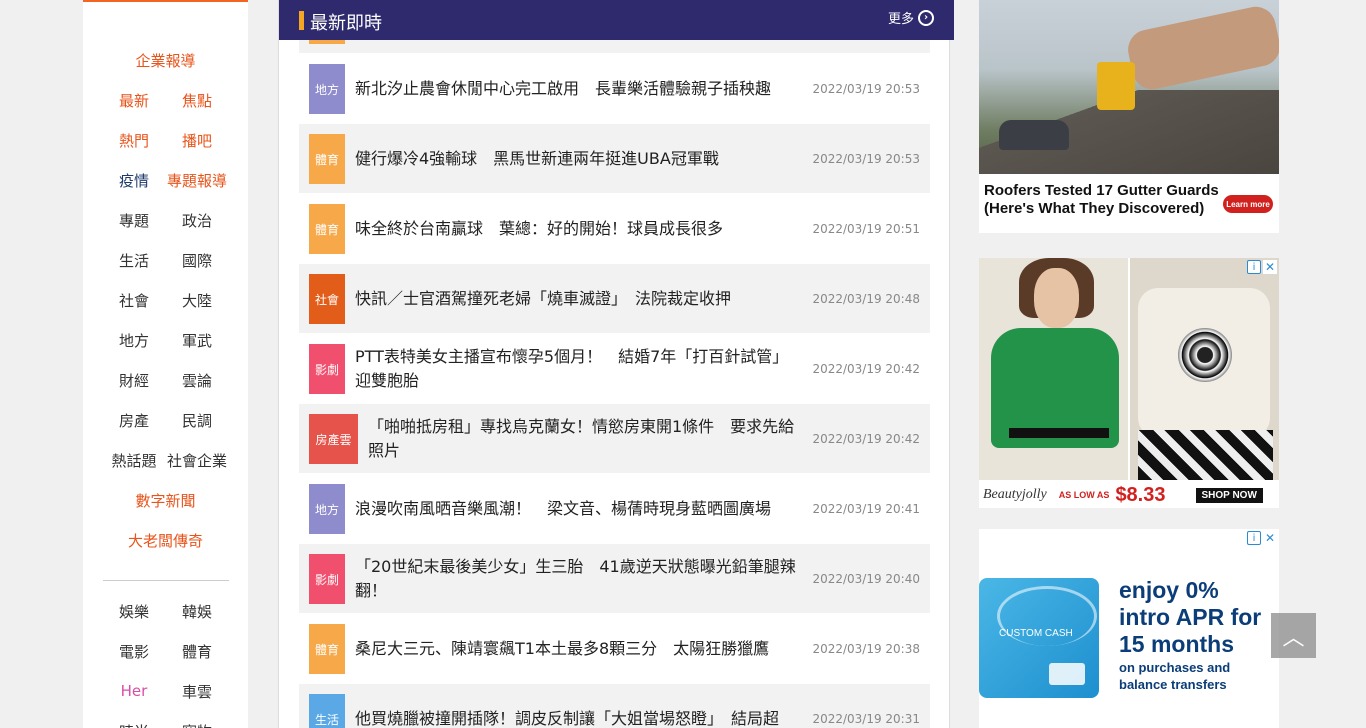 This screenshot has height=728, width=1366. What do you see at coordinates (1067, 674) in the screenshot?
I see `ad-card-logo` at bounding box center [1067, 674].